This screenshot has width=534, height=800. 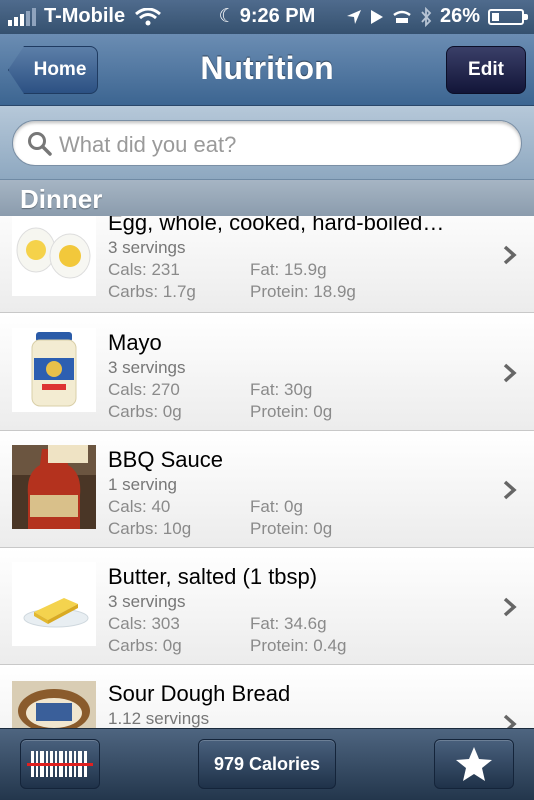 What do you see at coordinates (54, 704) in the screenshot?
I see `bread-image` at bounding box center [54, 704].